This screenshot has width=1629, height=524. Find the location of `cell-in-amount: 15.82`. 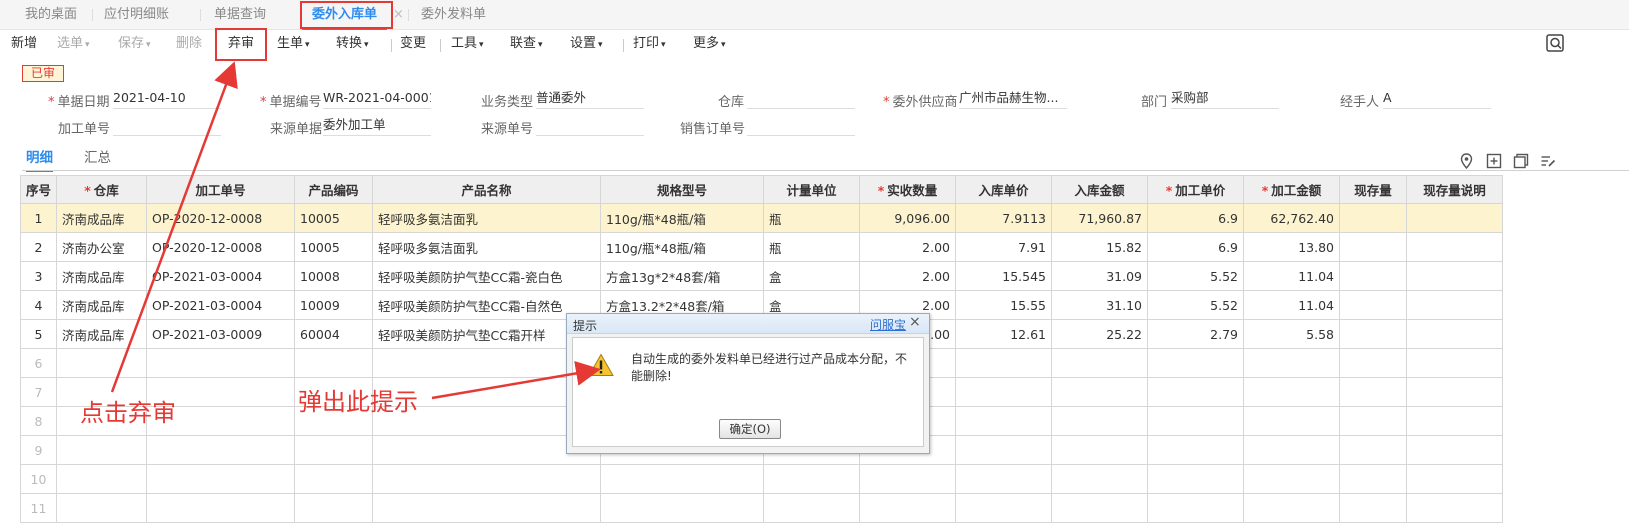

cell-in-amount: 15.82 is located at coordinates (1100, 247).